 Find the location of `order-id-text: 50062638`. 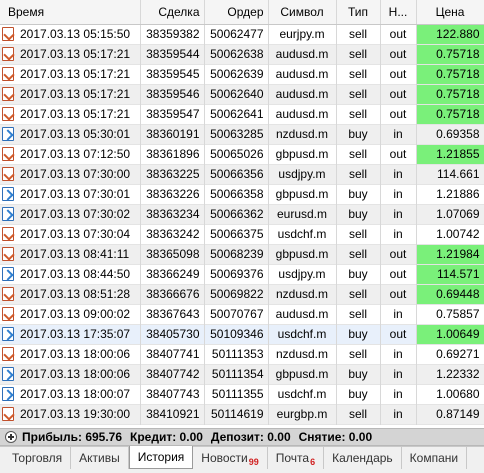

order-id-text: 50062638 is located at coordinates (237, 54).